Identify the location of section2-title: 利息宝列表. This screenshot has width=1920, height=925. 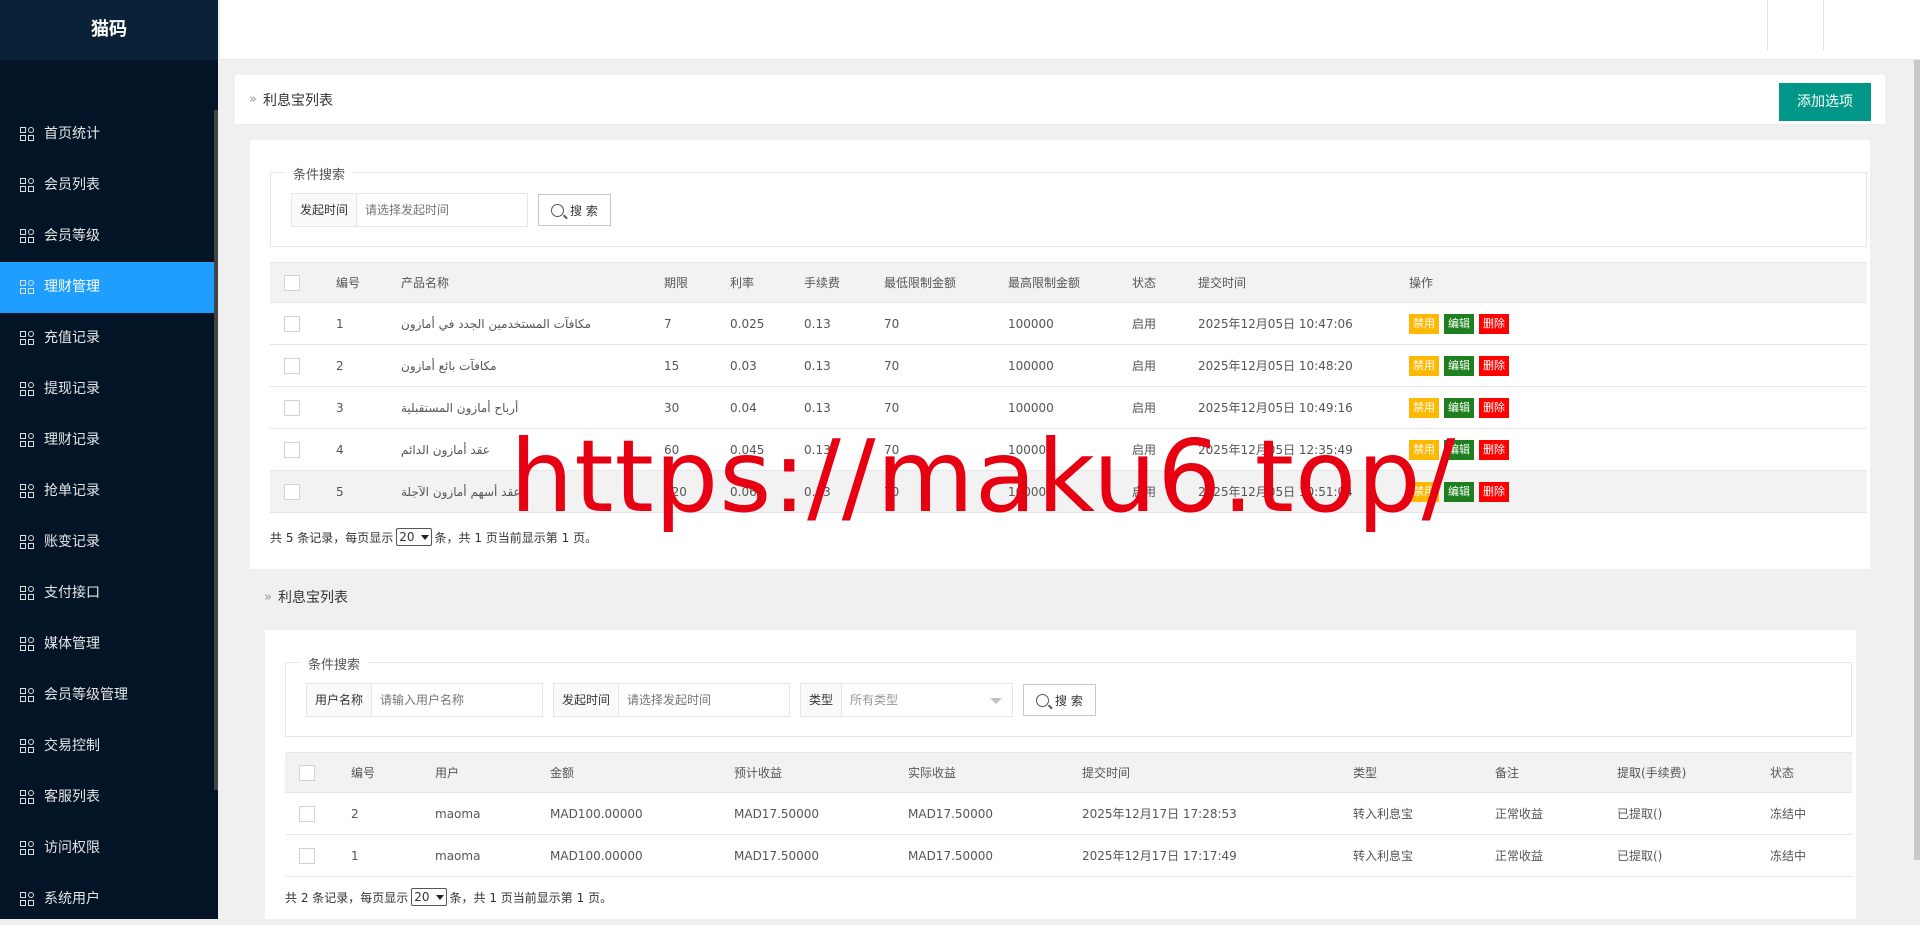
(312, 598).